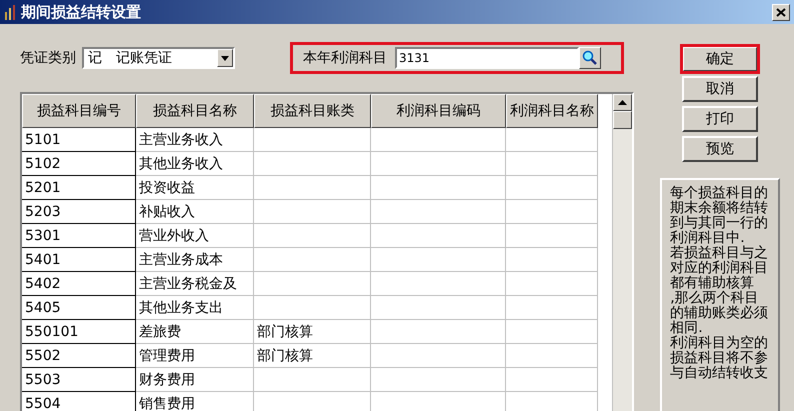 The height and width of the screenshot is (411, 794). I want to click on column-header: 损益科目名称, so click(195, 111).